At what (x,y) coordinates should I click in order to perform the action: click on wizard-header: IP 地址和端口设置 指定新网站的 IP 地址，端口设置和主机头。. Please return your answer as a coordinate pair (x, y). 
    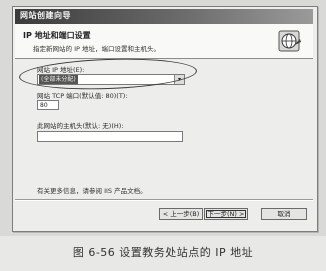
    Looking at the image, I should click on (164, 41).